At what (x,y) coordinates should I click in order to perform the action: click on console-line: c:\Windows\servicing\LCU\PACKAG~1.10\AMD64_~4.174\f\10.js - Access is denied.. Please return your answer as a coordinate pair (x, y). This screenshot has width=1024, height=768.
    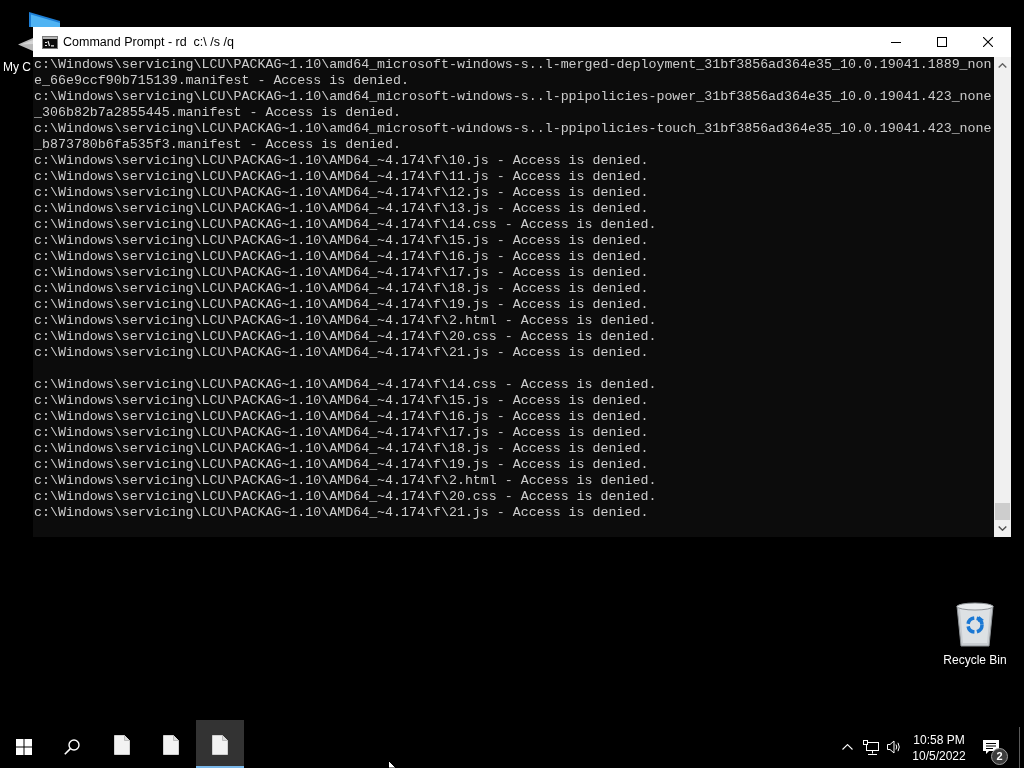
    Looking at the image, I should click on (342, 161).